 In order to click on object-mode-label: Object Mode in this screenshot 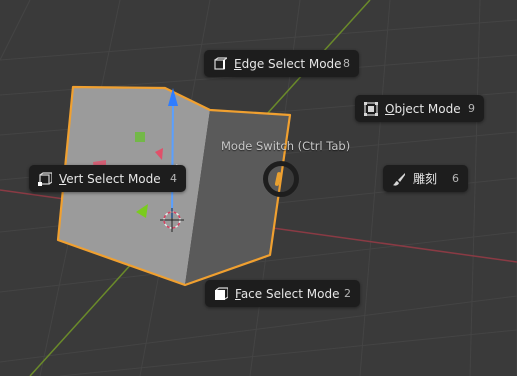, I will do `click(423, 108)`.